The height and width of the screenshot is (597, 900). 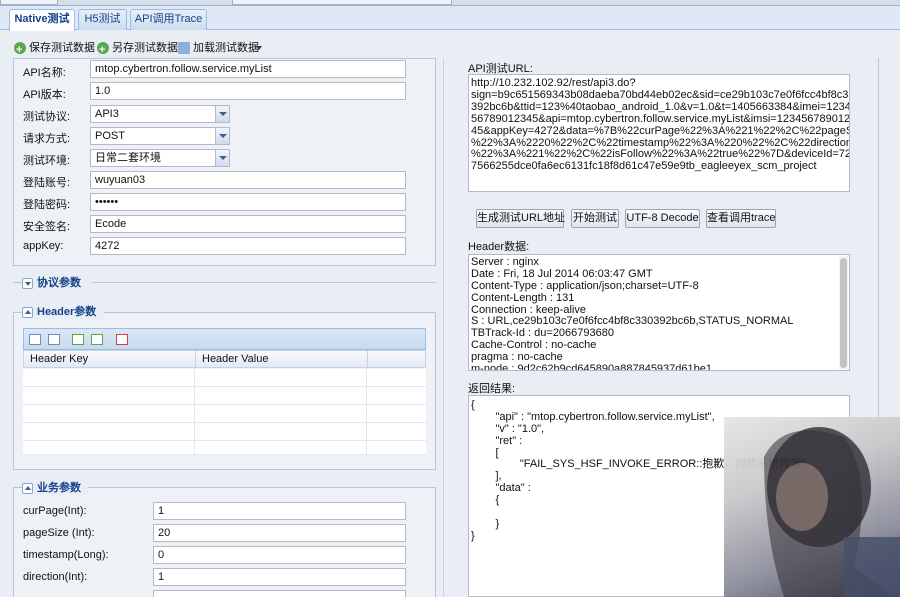 I want to click on pagesize-input: 20, so click(x=279, y=533).